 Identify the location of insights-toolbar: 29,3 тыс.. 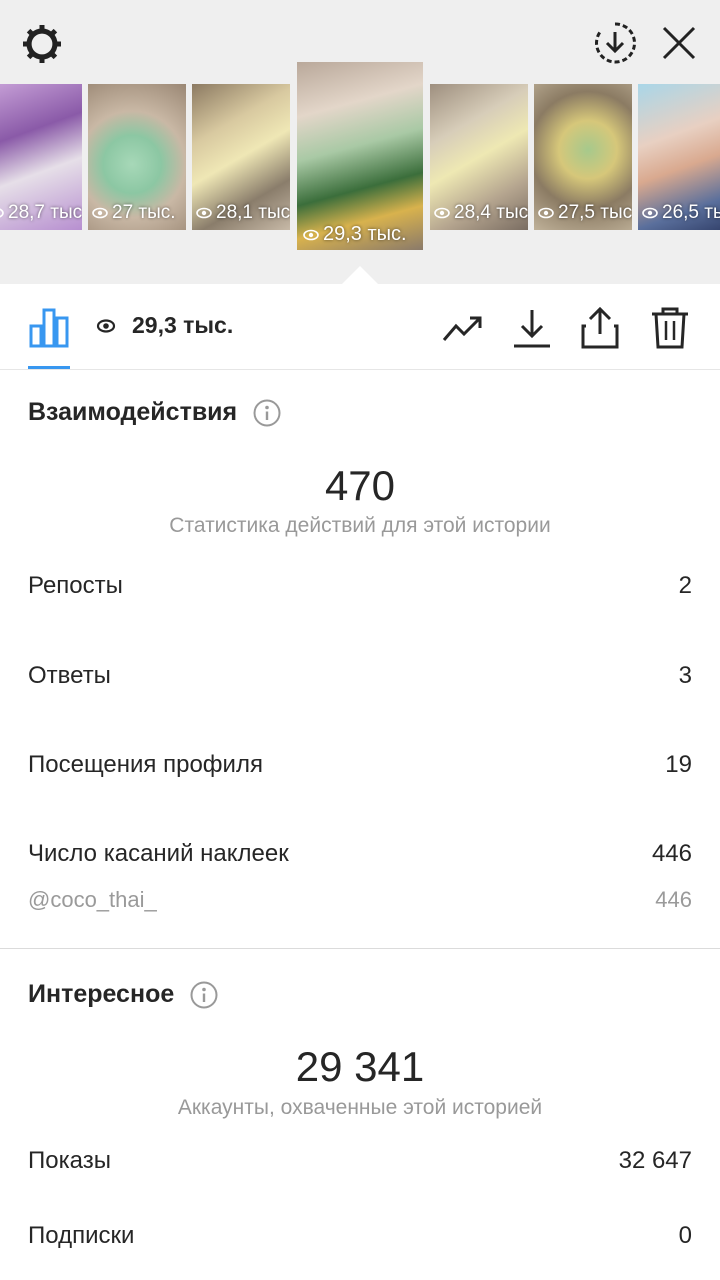
(360, 327).